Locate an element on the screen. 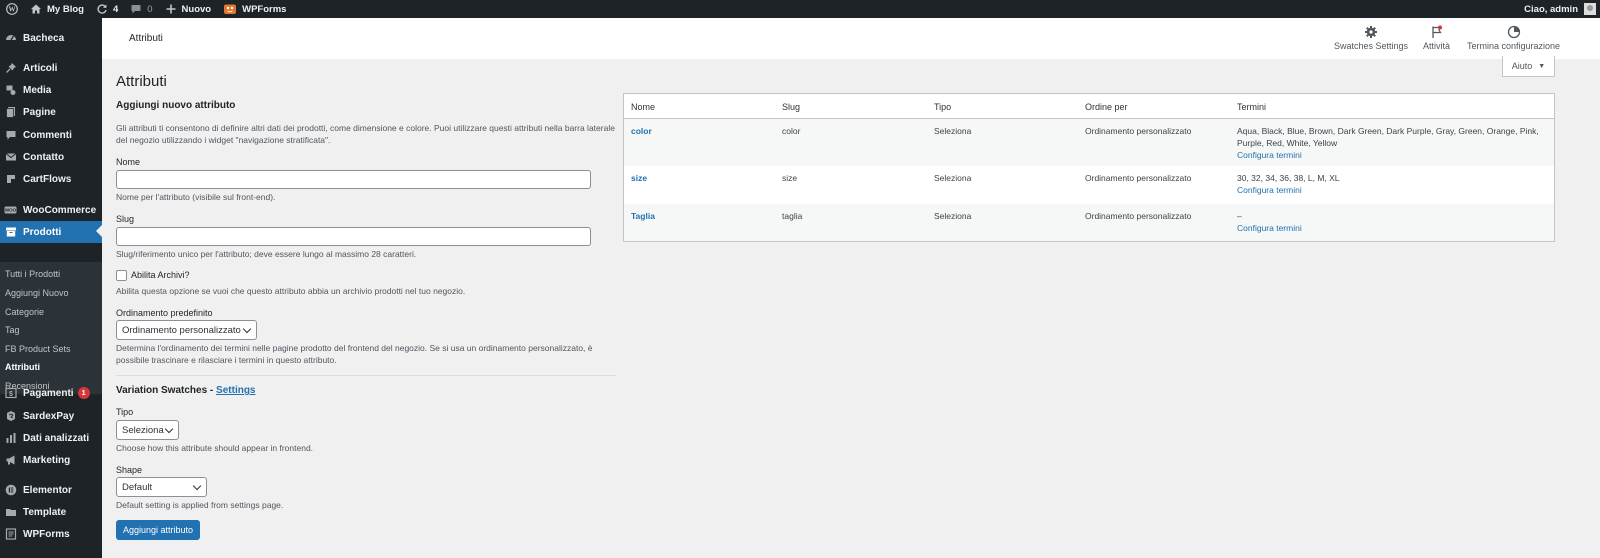 This screenshot has height=558, width=1600. swatches-settings-label: Swatches Settings is located at coordinates (1371, 46).